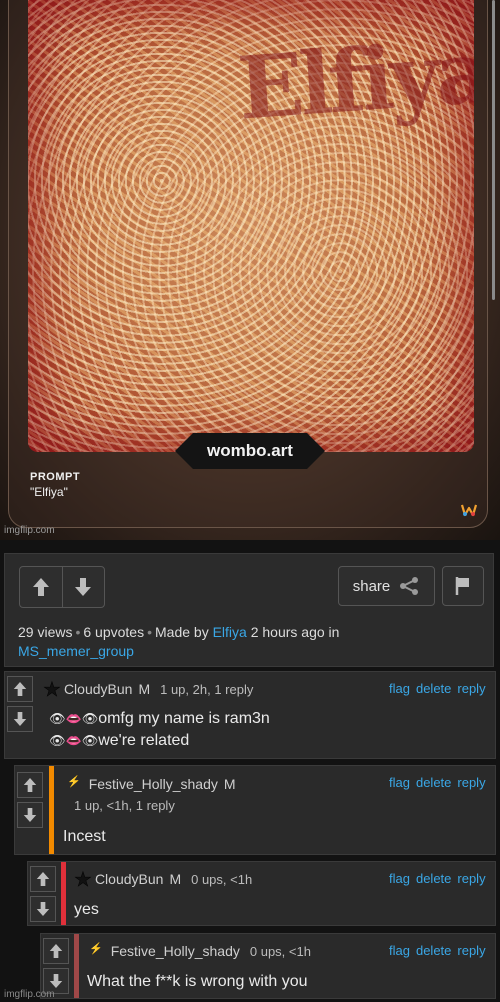 The image size is (500, 1002). I want to click on made-by-label: Made by, so click(182, 632).